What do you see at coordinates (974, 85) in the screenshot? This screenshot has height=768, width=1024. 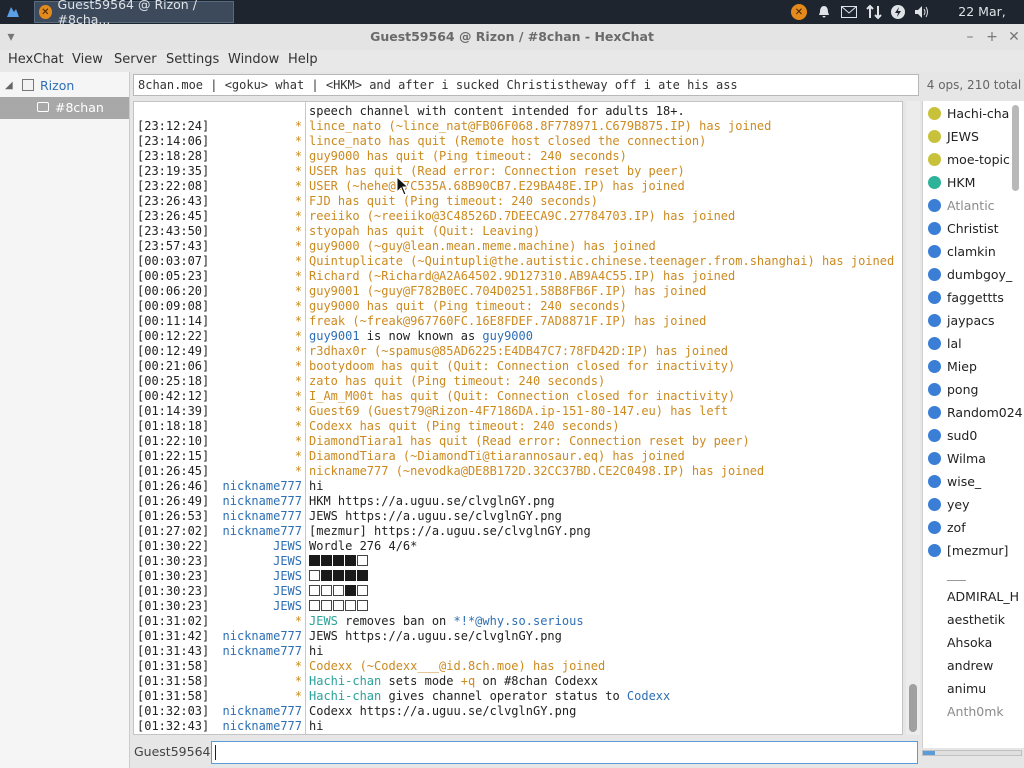 I see `ops-count: 4 ops, 210 total` at bounding box center [974, 85].